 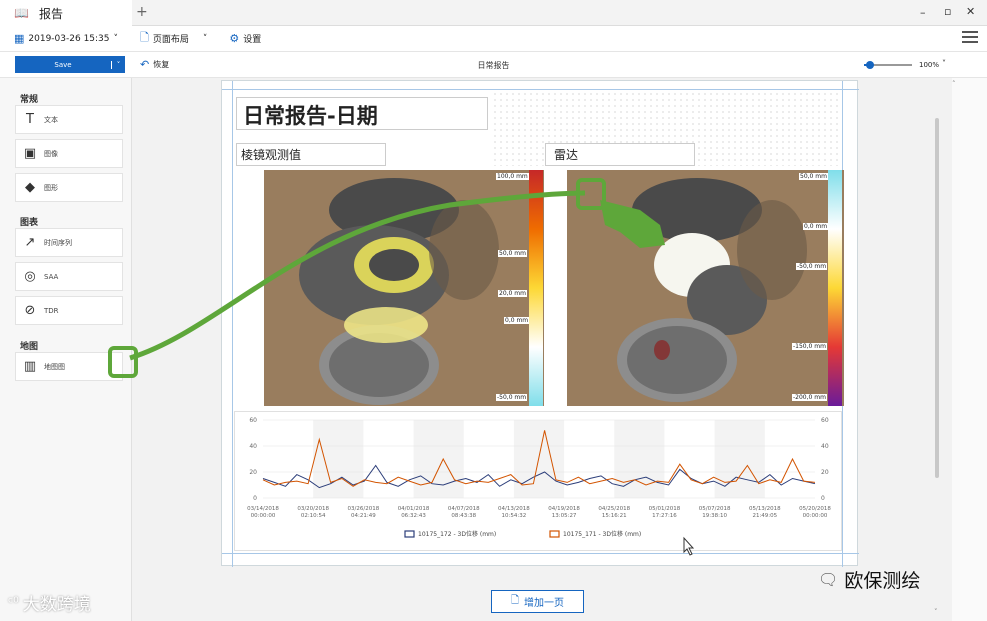 What do you see at coordinates (13, 602) in the screenshot?
I see `logo-icon: ᶜ⁰` at bounding box center [13, 602].